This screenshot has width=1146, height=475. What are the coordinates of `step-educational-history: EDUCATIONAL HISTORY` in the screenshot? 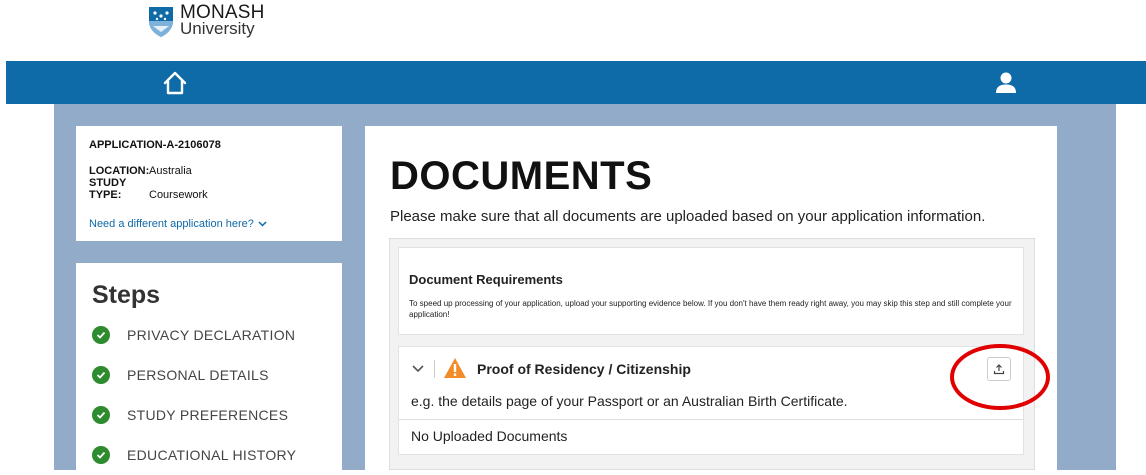 It's located at (209, 455).